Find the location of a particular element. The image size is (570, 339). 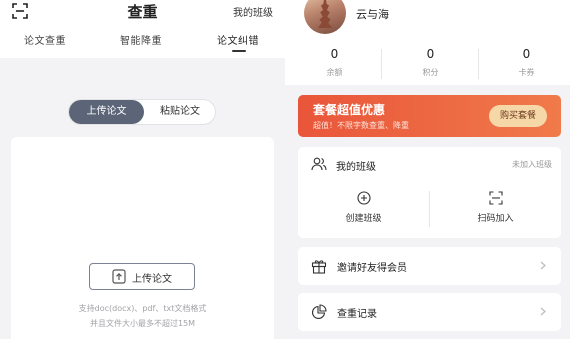

scan-join-label: 扫码加入 is located at coordinates (495, 219).